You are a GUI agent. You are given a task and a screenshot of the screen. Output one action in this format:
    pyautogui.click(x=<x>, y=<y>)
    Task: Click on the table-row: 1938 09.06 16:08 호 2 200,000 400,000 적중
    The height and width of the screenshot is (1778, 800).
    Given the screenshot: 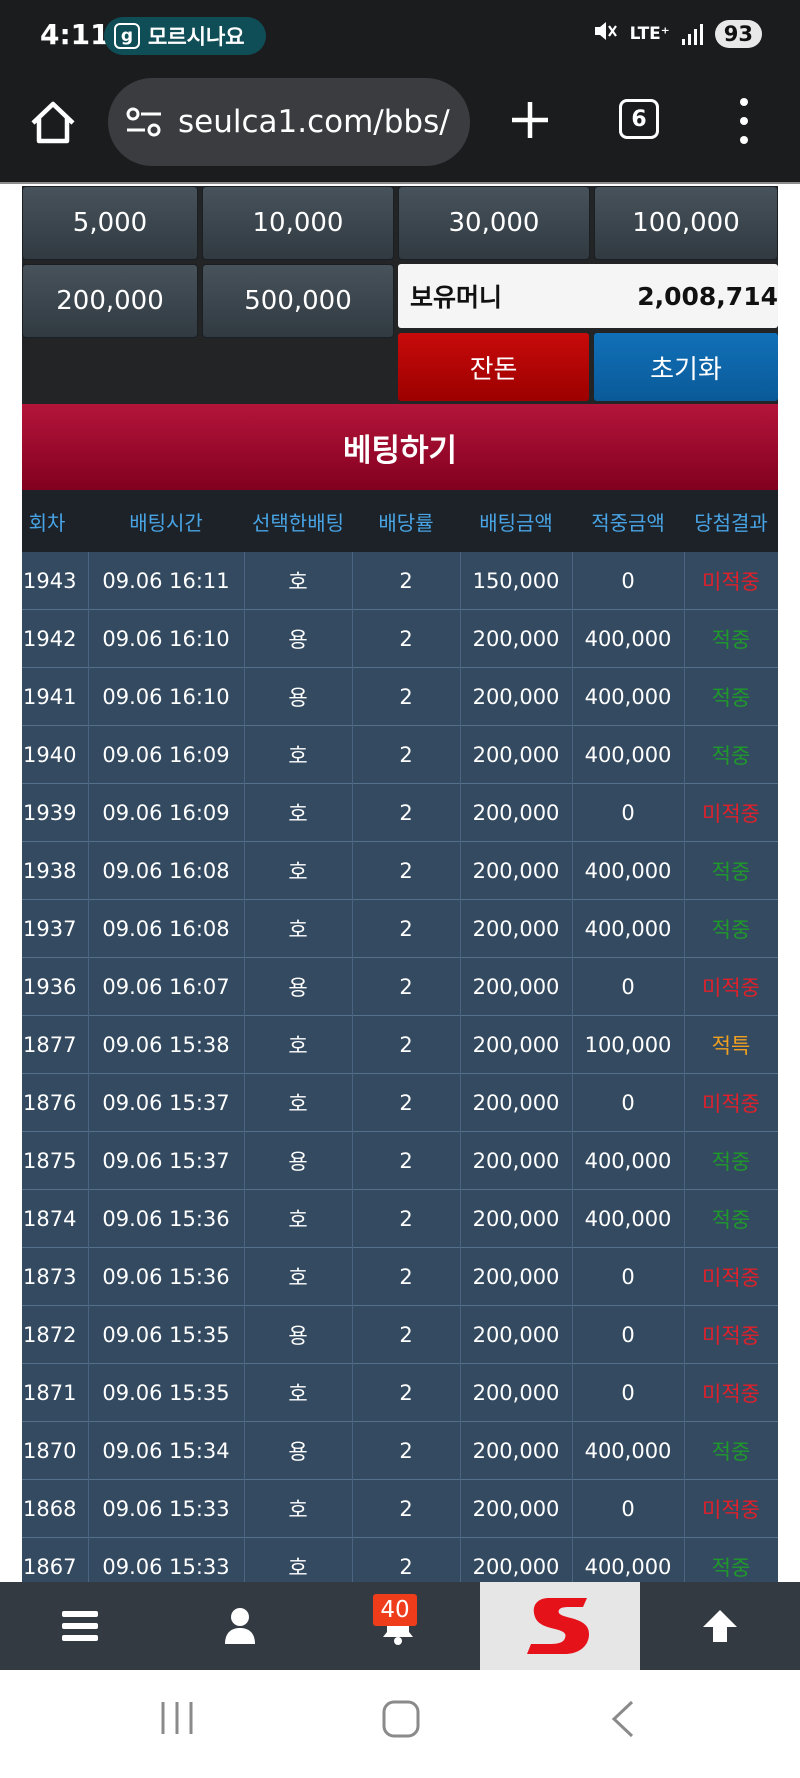 What is the action you would take?
    pyautogui.click(x=400, y=871)
    